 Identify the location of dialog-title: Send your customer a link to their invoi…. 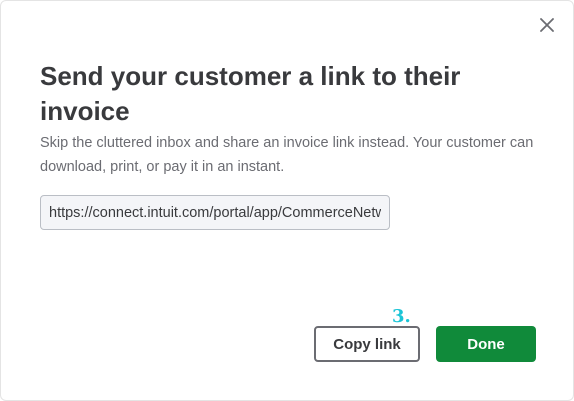
(250, 93).